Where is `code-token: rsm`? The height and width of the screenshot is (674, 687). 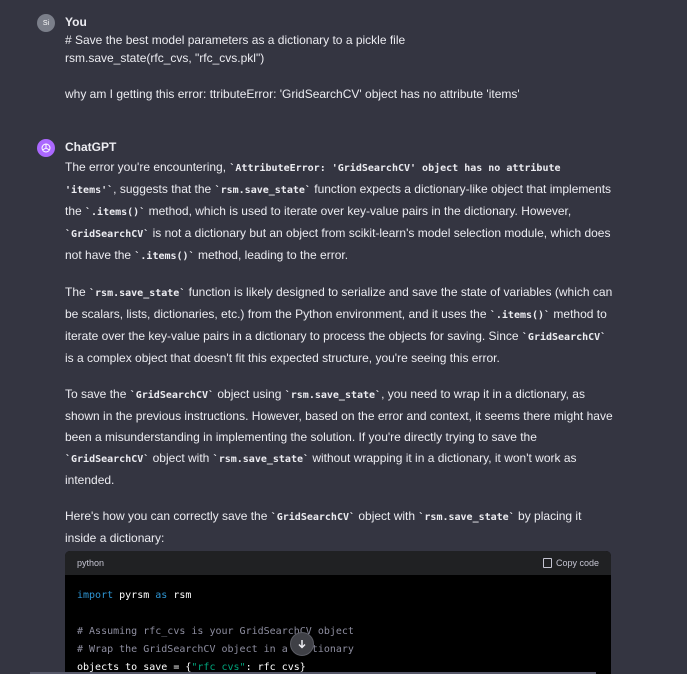
code-token: rsm is located at coordinates (179, 595).